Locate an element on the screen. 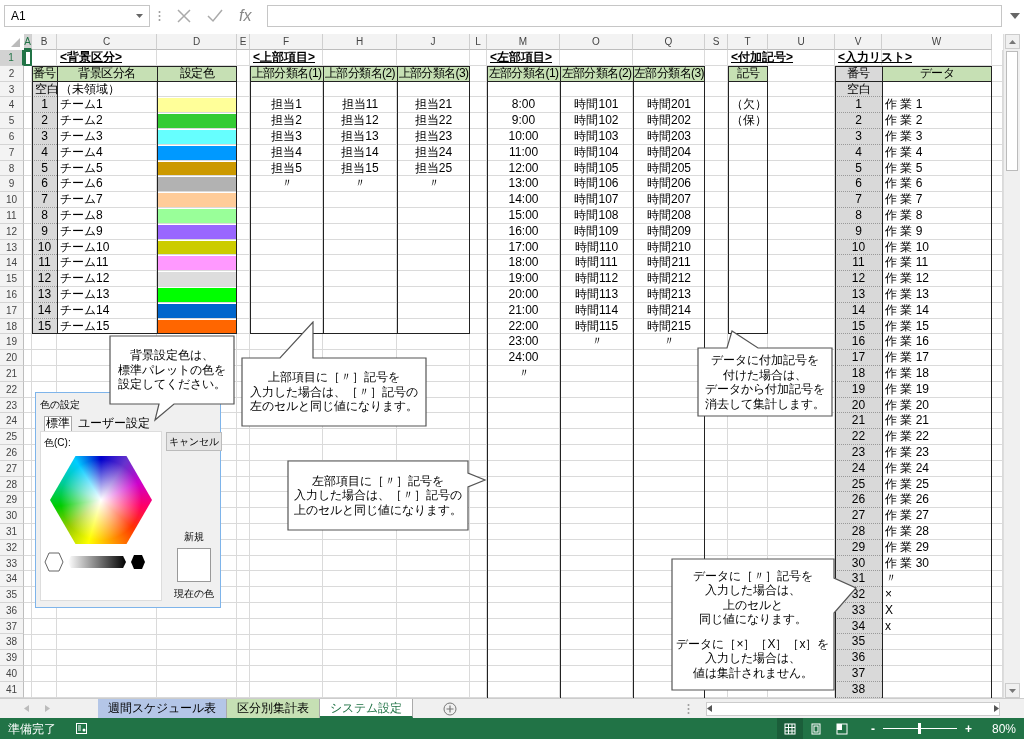 The width and height of the screenshot is (1024, 744). column-header: W is located at coordinates (937, 42).